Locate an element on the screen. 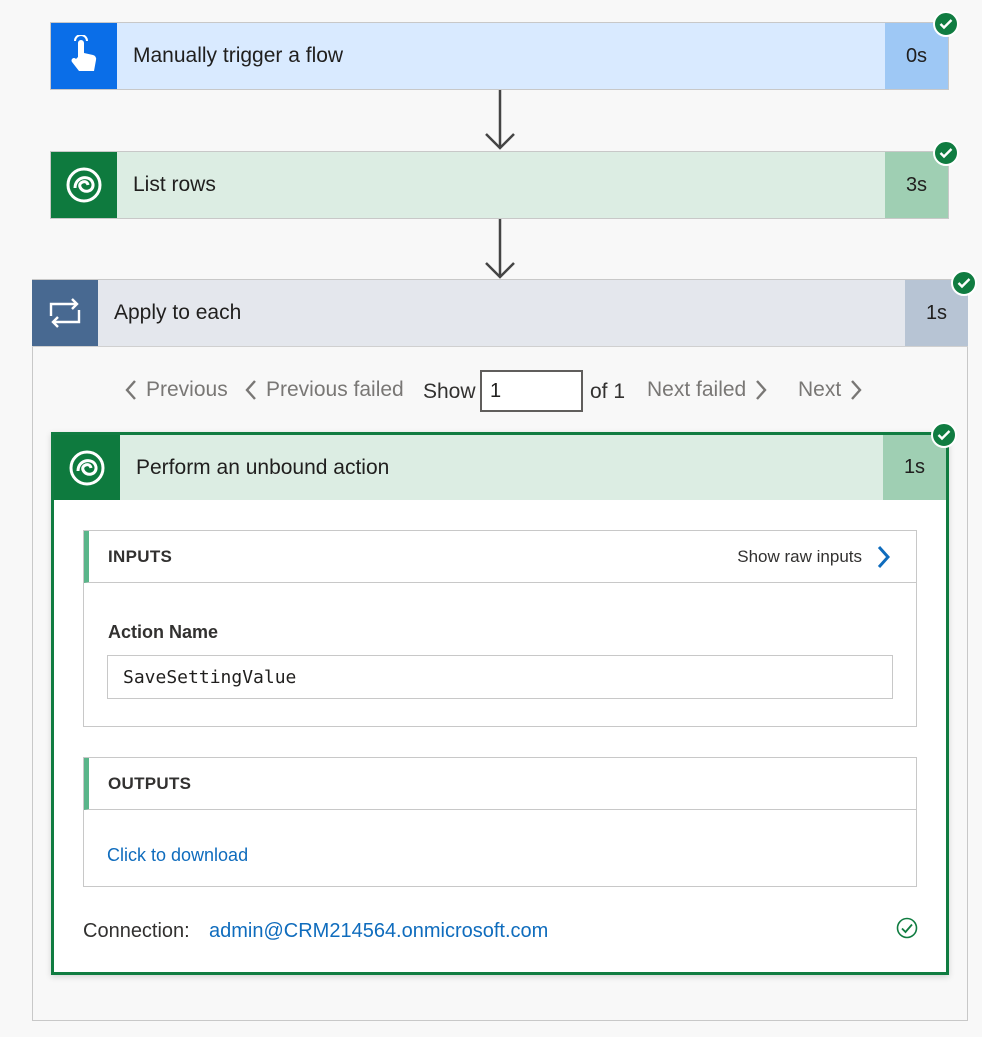 Image resolution: width=982 pixels, height=1037 pixels. list-rows-title: List rows is located at coordinates (174, 184).